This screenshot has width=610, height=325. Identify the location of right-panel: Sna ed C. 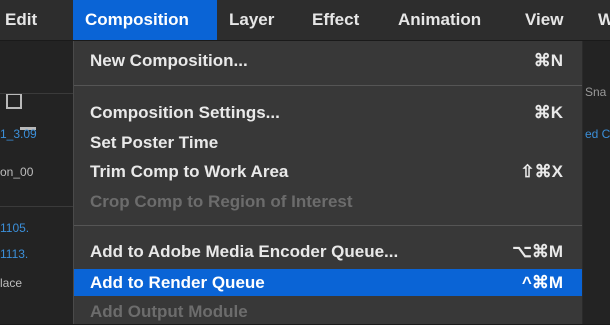
(596, 182).